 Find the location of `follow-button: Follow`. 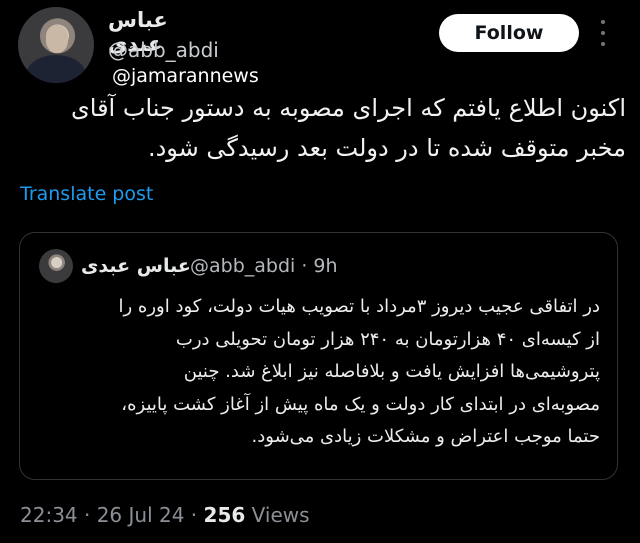

follow-button: Follow is located at coordinates (509, 33).